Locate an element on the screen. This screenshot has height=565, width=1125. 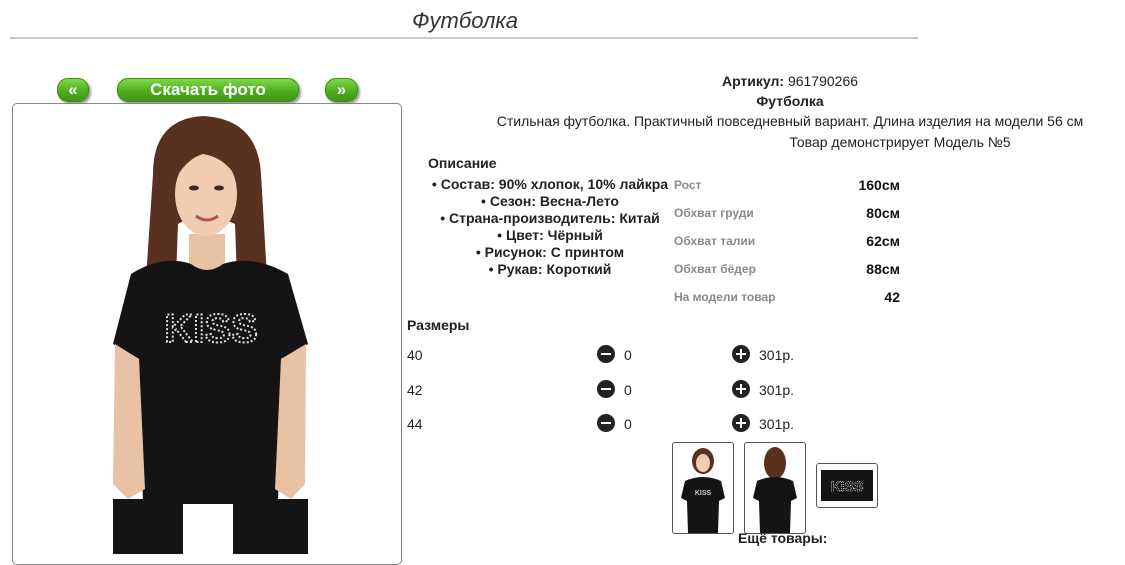
title-divider is located at coordinates (464, 38).